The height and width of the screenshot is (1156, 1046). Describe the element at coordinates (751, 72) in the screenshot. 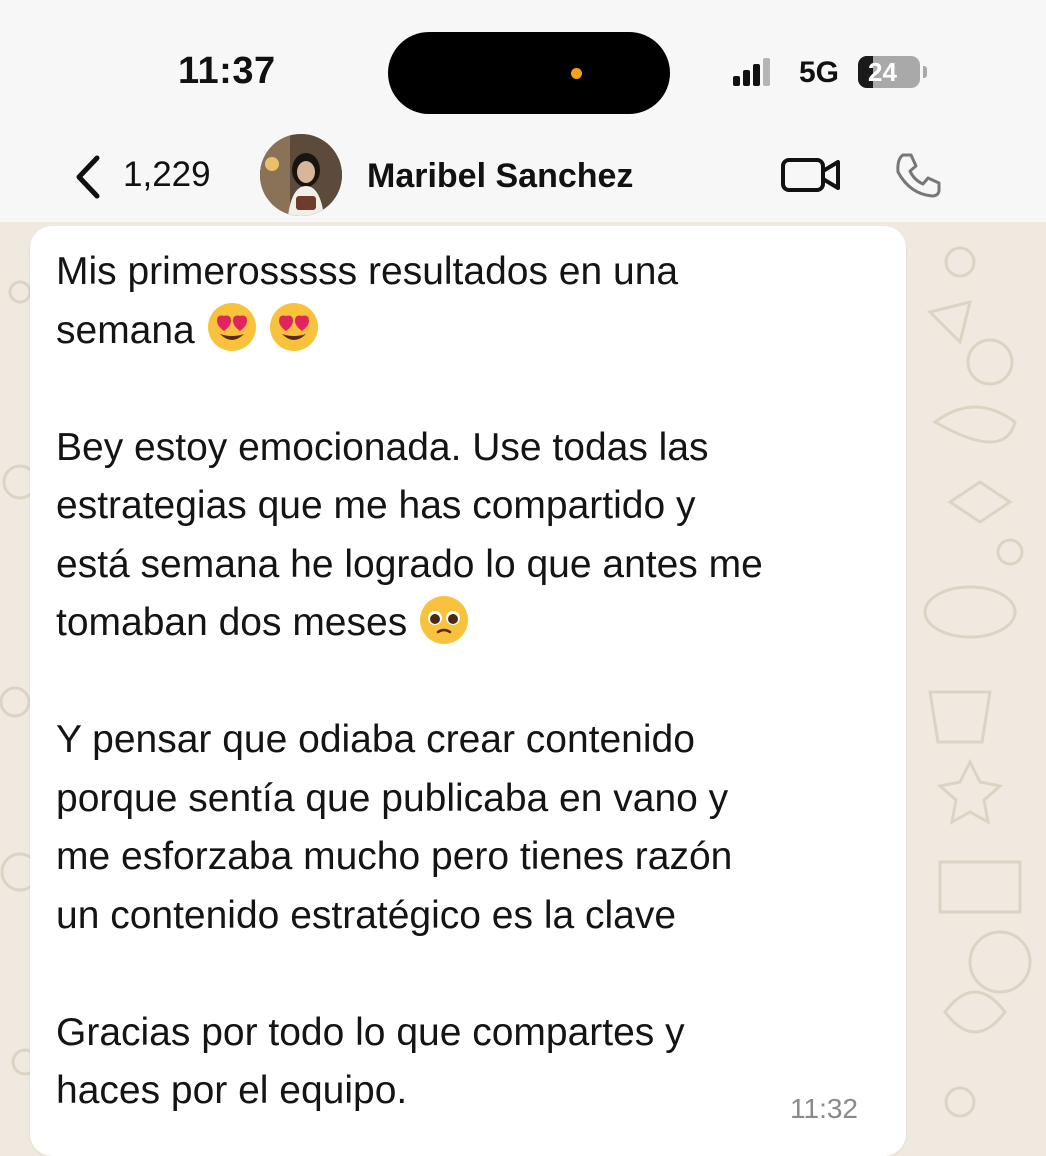

I see `signal-bars-icon` at that location.